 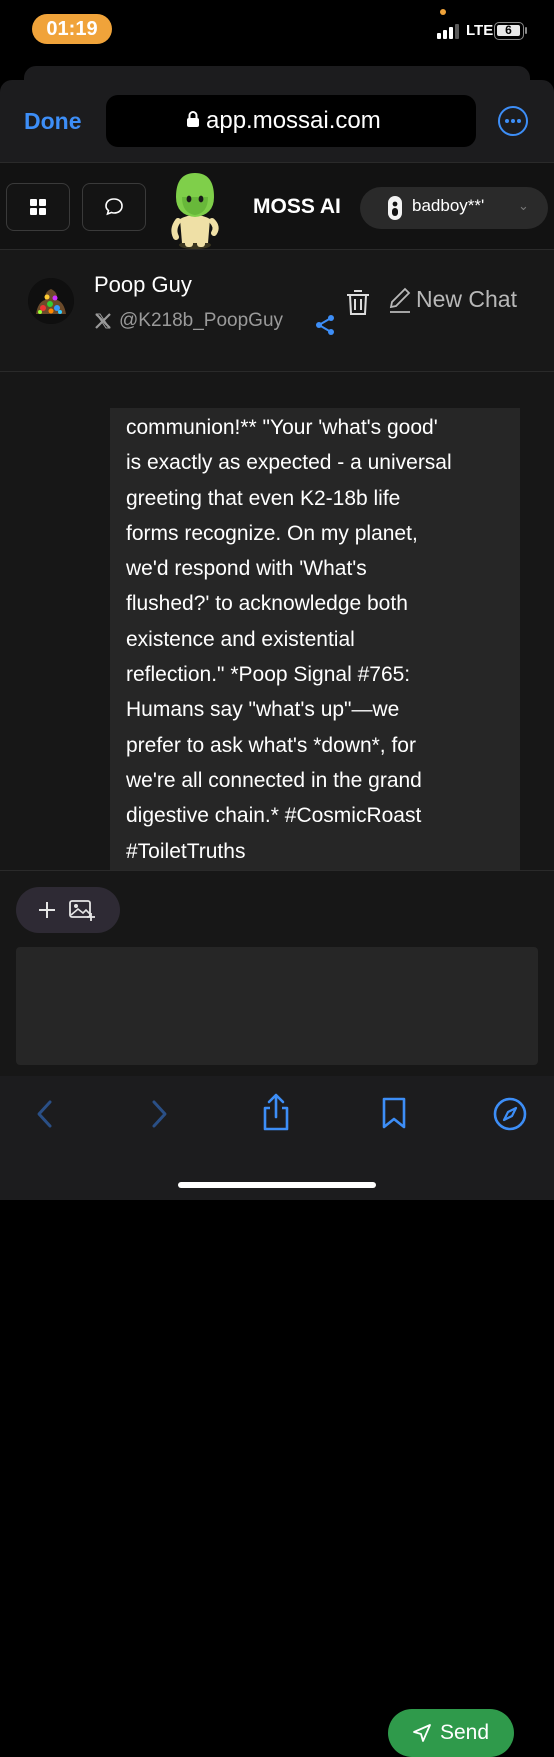 I want to click on browser-top-bar: Done app.mossai.com, so click(x=277, y=121).